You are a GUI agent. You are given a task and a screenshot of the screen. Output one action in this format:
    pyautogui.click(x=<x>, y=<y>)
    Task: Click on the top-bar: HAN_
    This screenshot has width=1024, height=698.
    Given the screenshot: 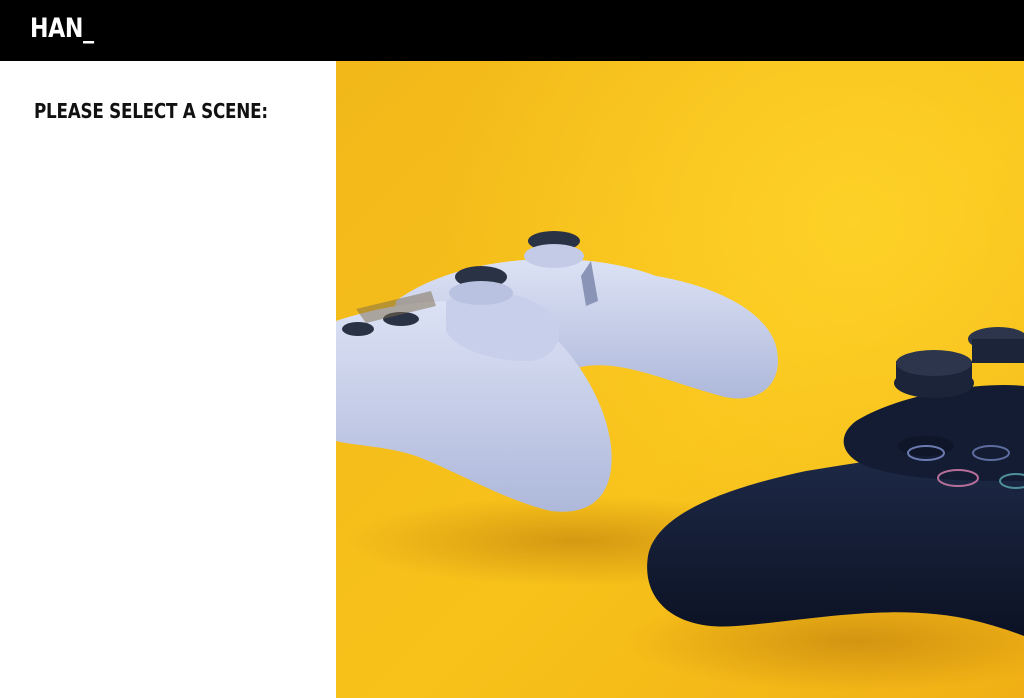 What is the action you would take?
    pyautogui.click(x=512, y=30)
    